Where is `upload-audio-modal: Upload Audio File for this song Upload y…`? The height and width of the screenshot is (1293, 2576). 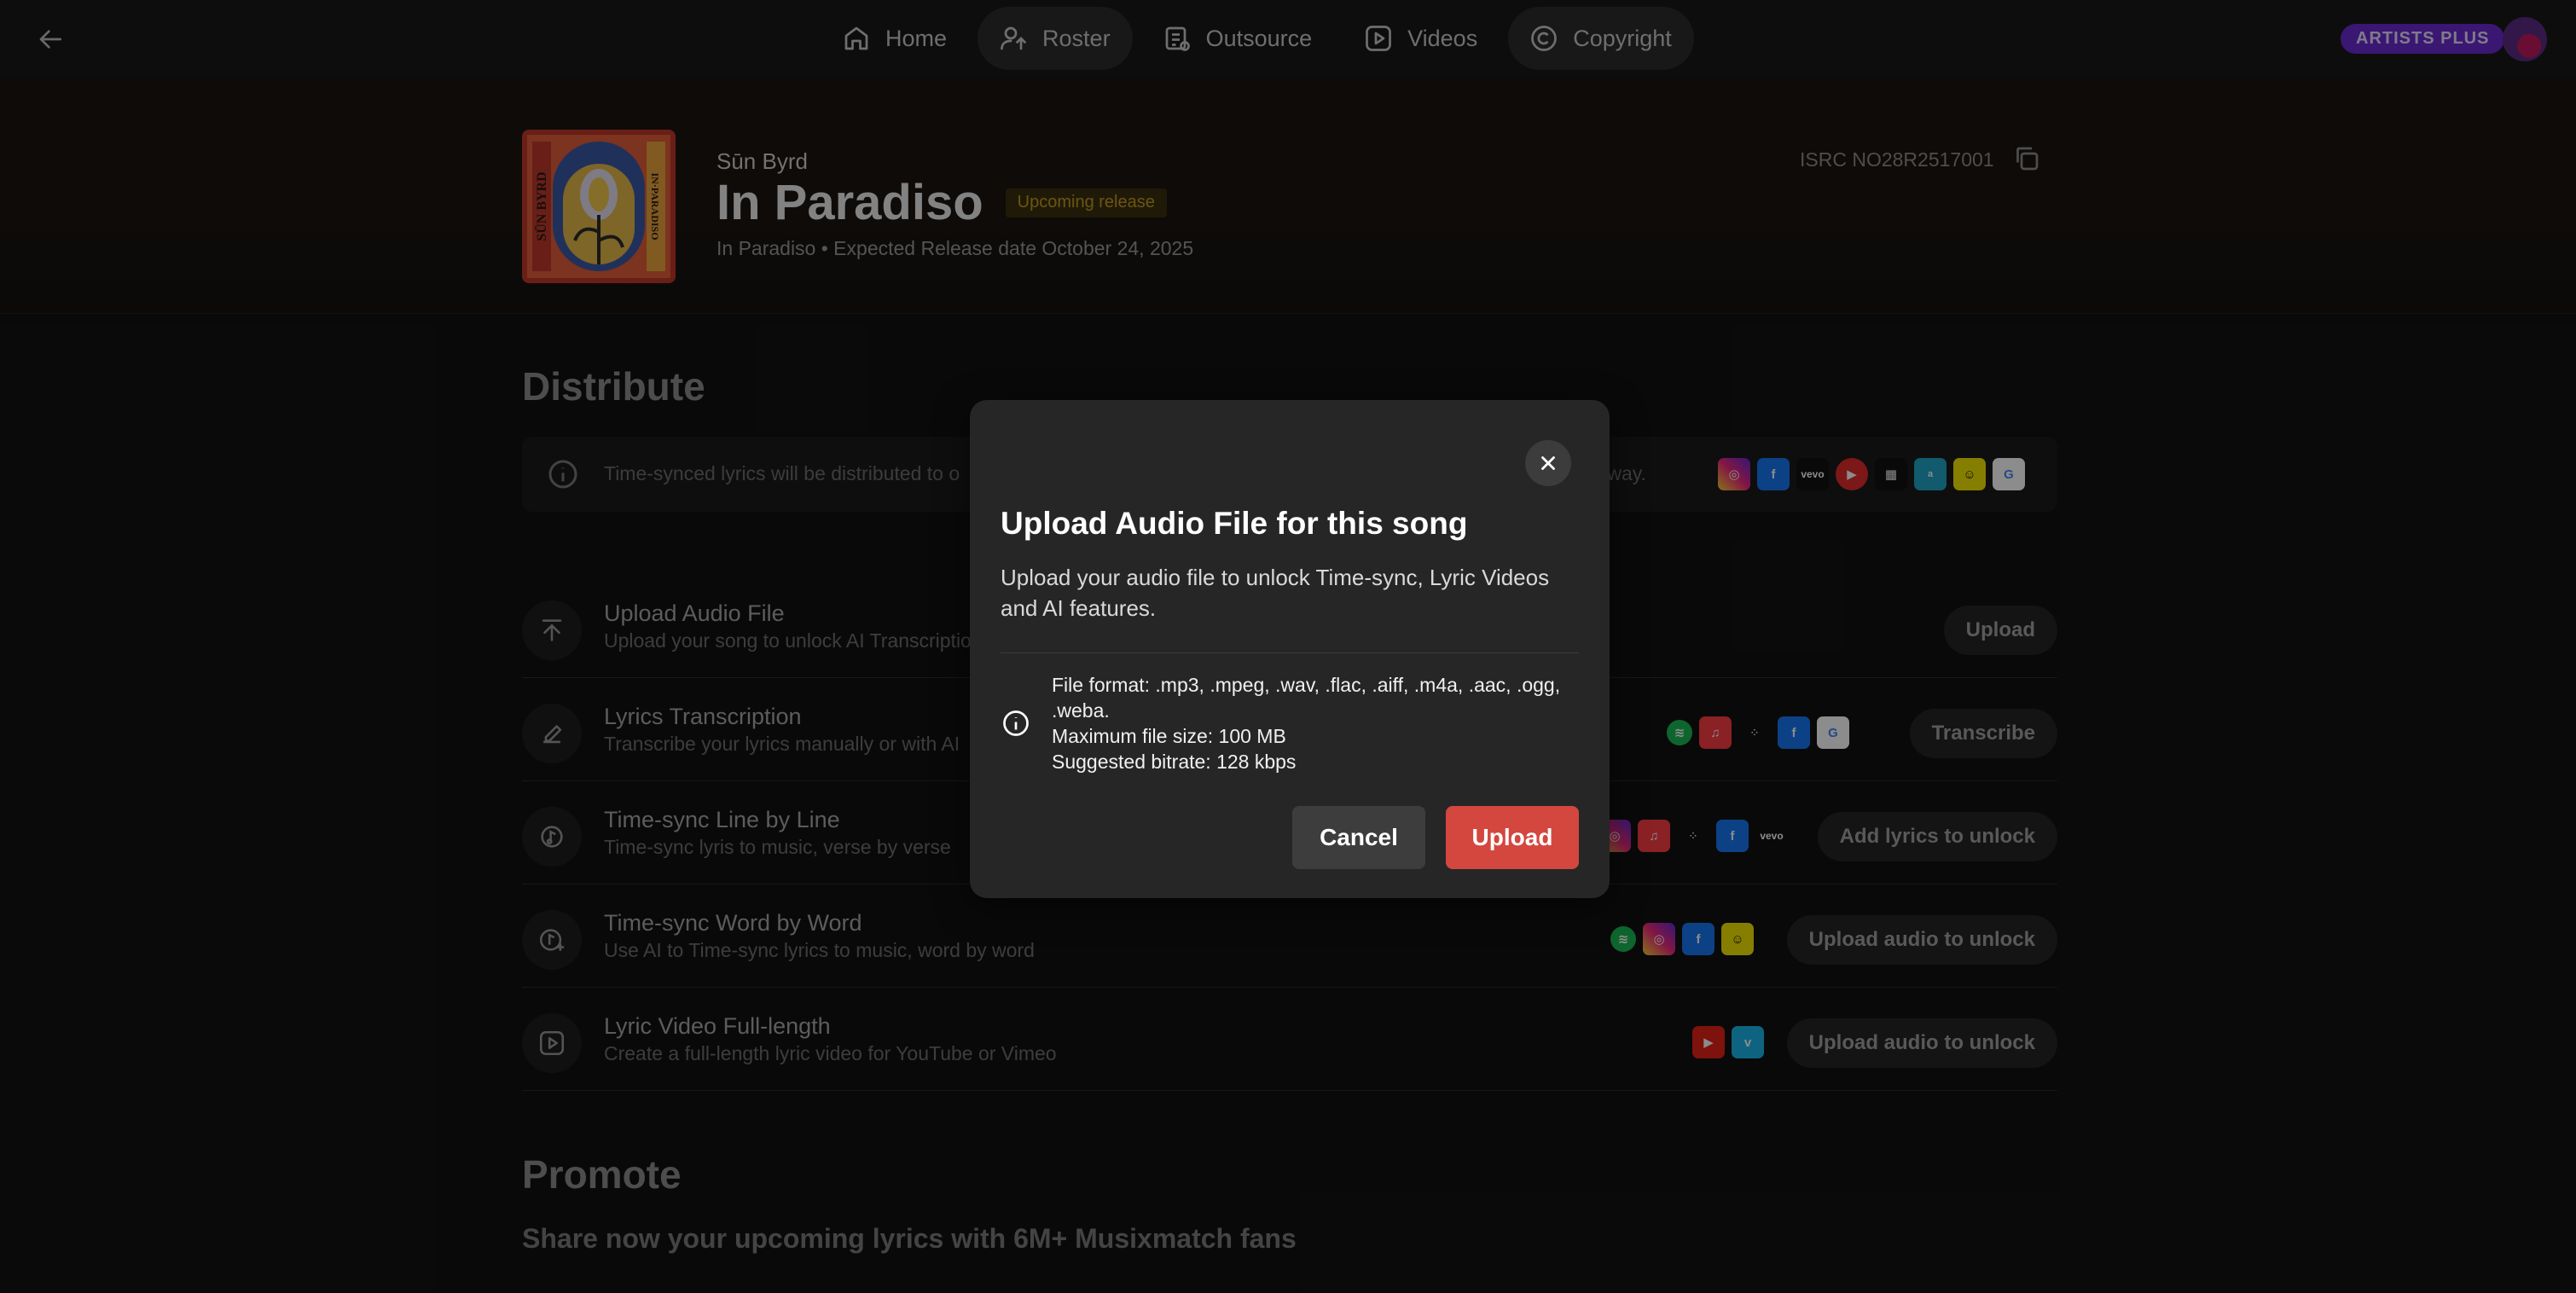
upload-audio-modal: Upload Audio File for this song Upload y… is located at coordinates (1290, 649).